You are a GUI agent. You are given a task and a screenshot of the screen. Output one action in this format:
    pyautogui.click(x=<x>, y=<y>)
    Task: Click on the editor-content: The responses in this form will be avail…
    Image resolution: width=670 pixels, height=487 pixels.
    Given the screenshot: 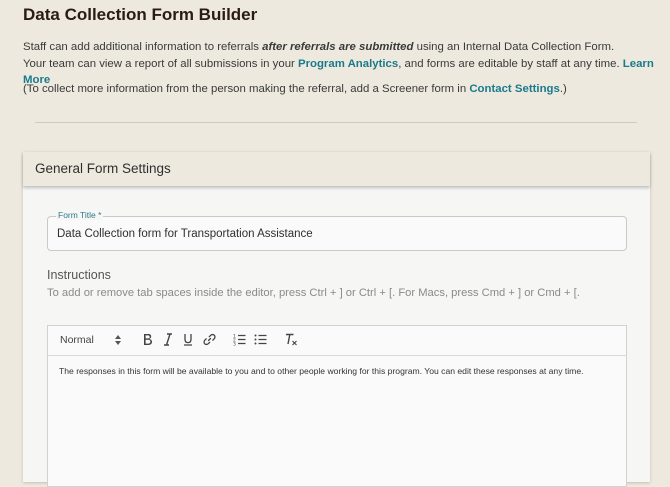 What is the action you would take?
    pyautogui.click(x=339, y=371)
    